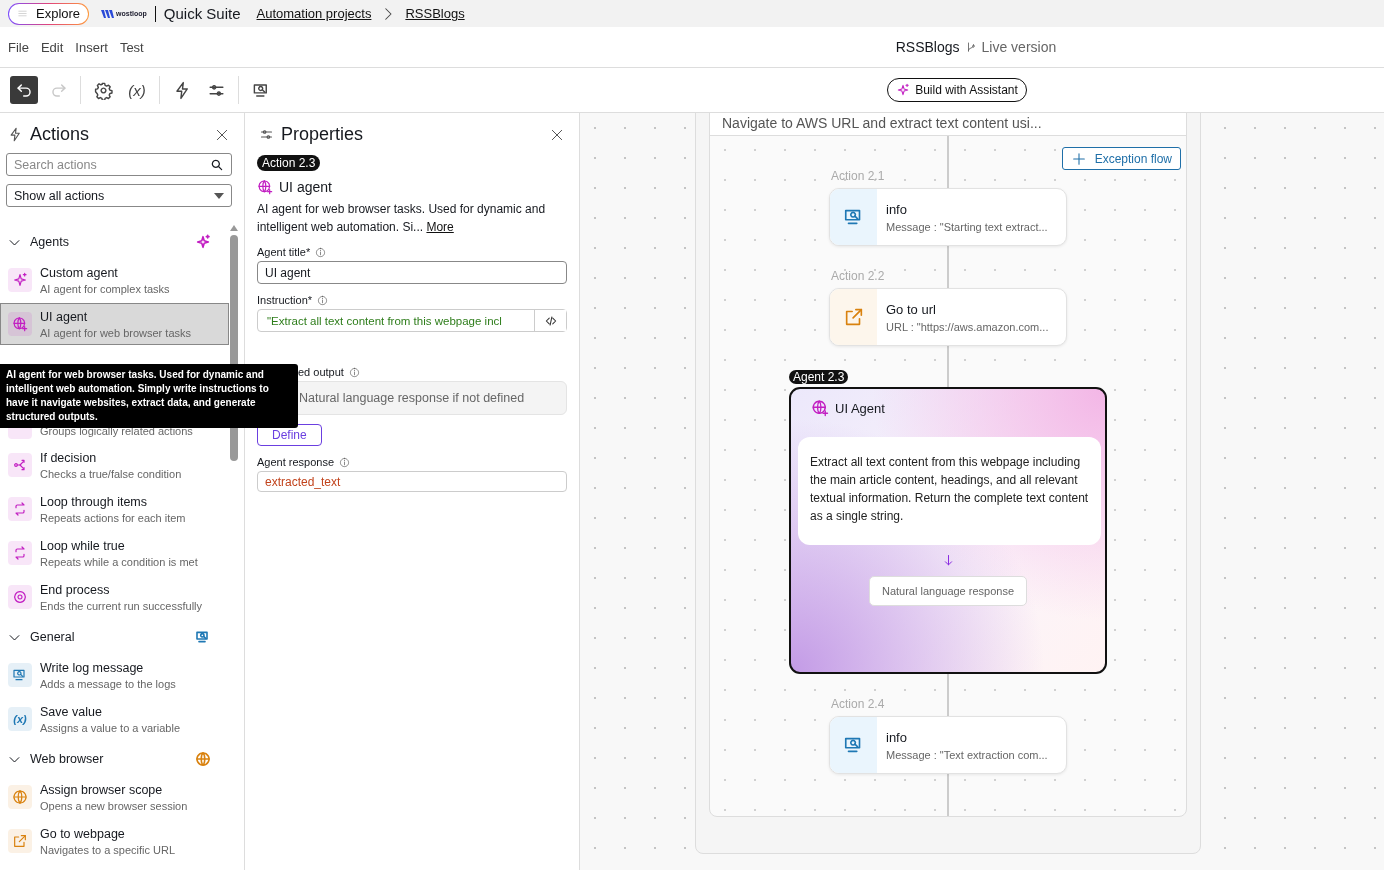  I want to click on lightning-icon, so click(15, 134).